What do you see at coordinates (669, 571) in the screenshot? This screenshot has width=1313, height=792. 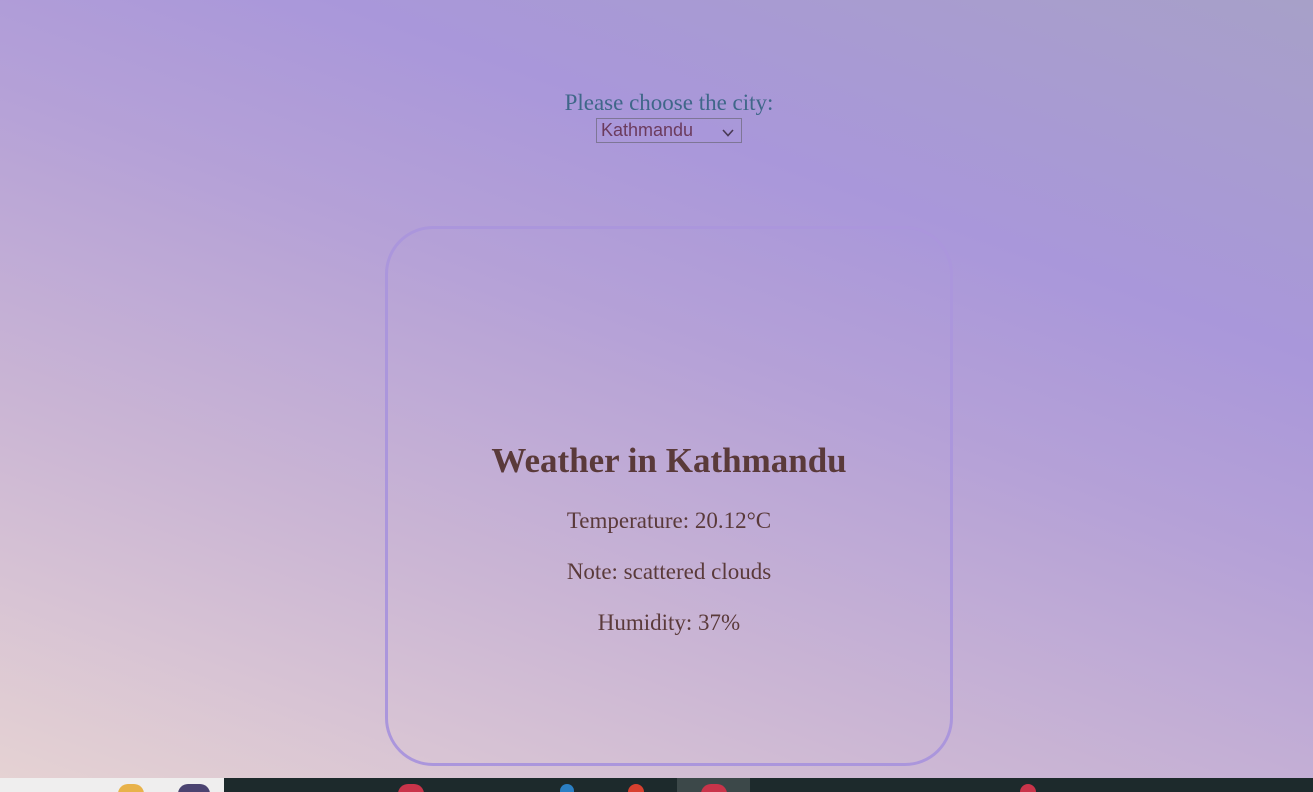 I see `note-text: Note: scattered clouds` at bounding box center [669, 571].